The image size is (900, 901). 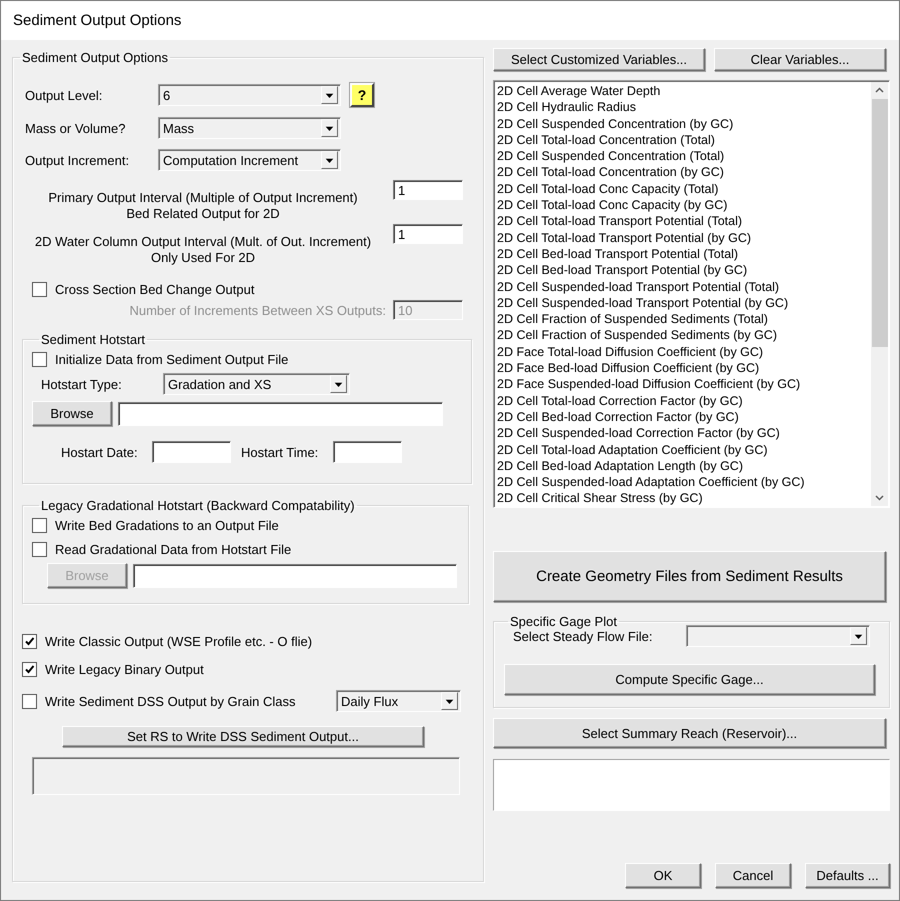 I want to click on field-label: Primary Output Interval (Multiple of Output Increment), so click(x=203, y=198).